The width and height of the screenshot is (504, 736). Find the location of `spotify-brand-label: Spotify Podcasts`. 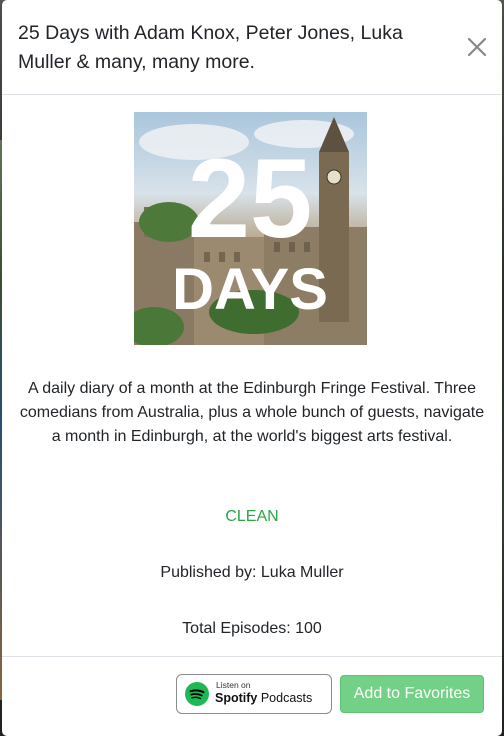

spotify-brand-label: Spotify Podcasts is located at coordinates (263, 698).